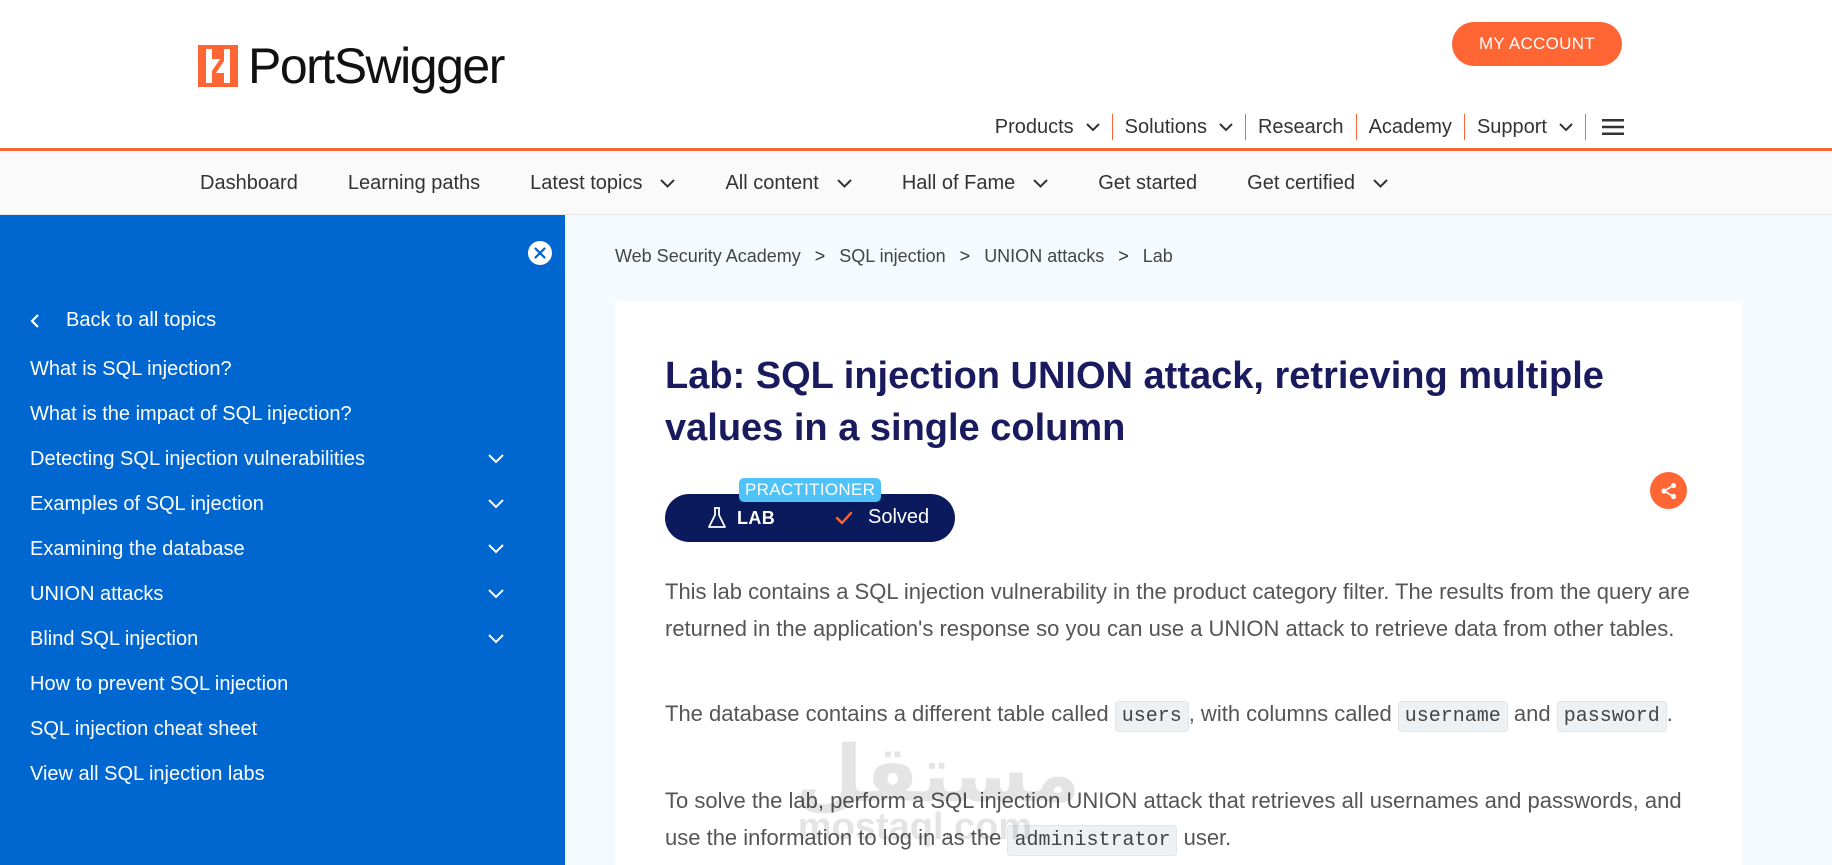 This screenshot has height=865, width=1832. What do you see at coordinates (1452, 716) in the screenshot?
I see `code-username: username` at bounding box center [1452, 716].